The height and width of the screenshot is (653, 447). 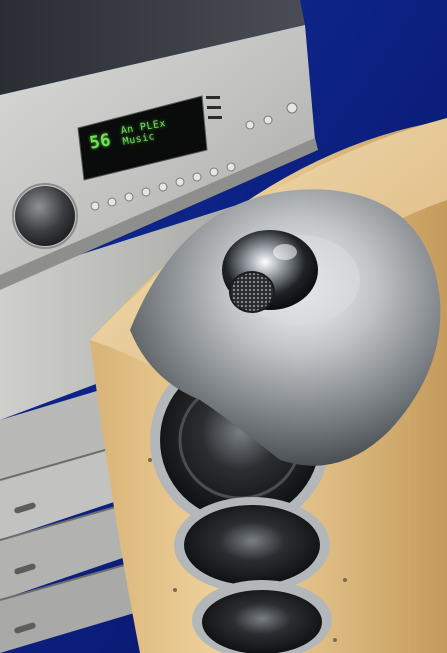 What do you see at coordinates (100, 142) in the screenshot?
I see `display-volume: 56` at bounding box center [100, 142].